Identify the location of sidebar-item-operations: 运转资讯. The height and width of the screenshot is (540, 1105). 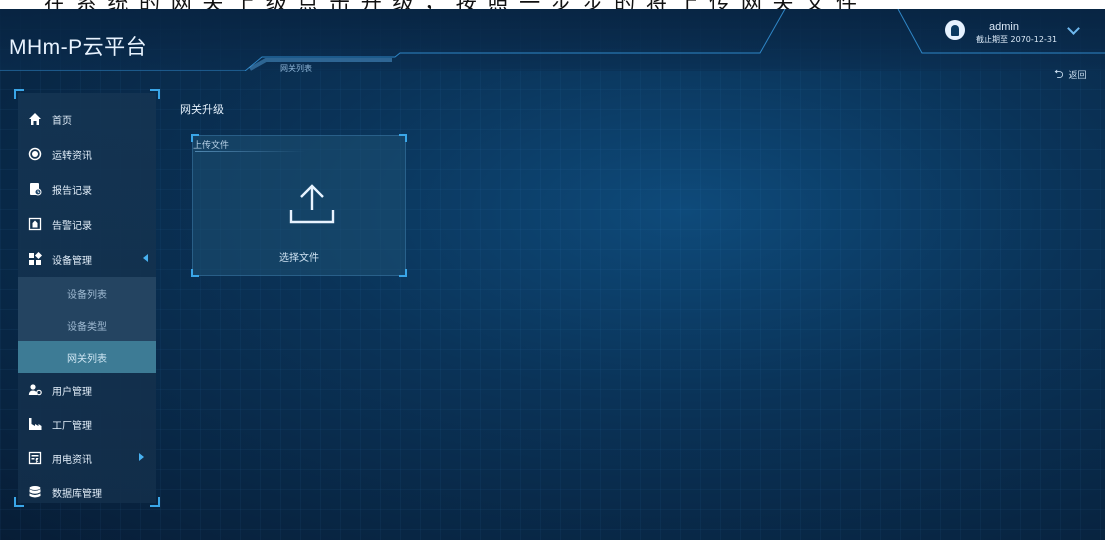
(87, 154).